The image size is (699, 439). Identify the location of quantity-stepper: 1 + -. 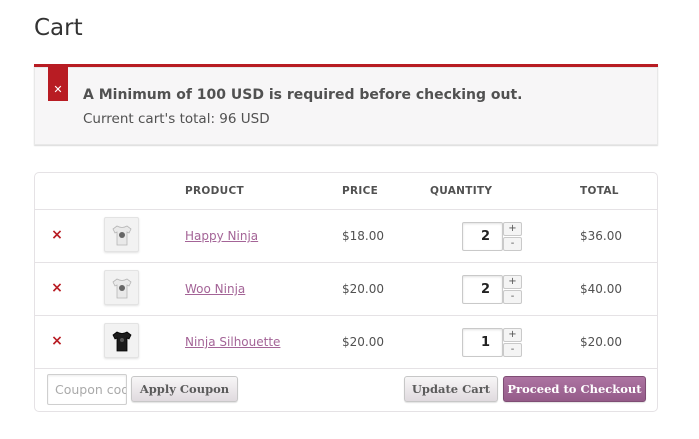
(492, 342).